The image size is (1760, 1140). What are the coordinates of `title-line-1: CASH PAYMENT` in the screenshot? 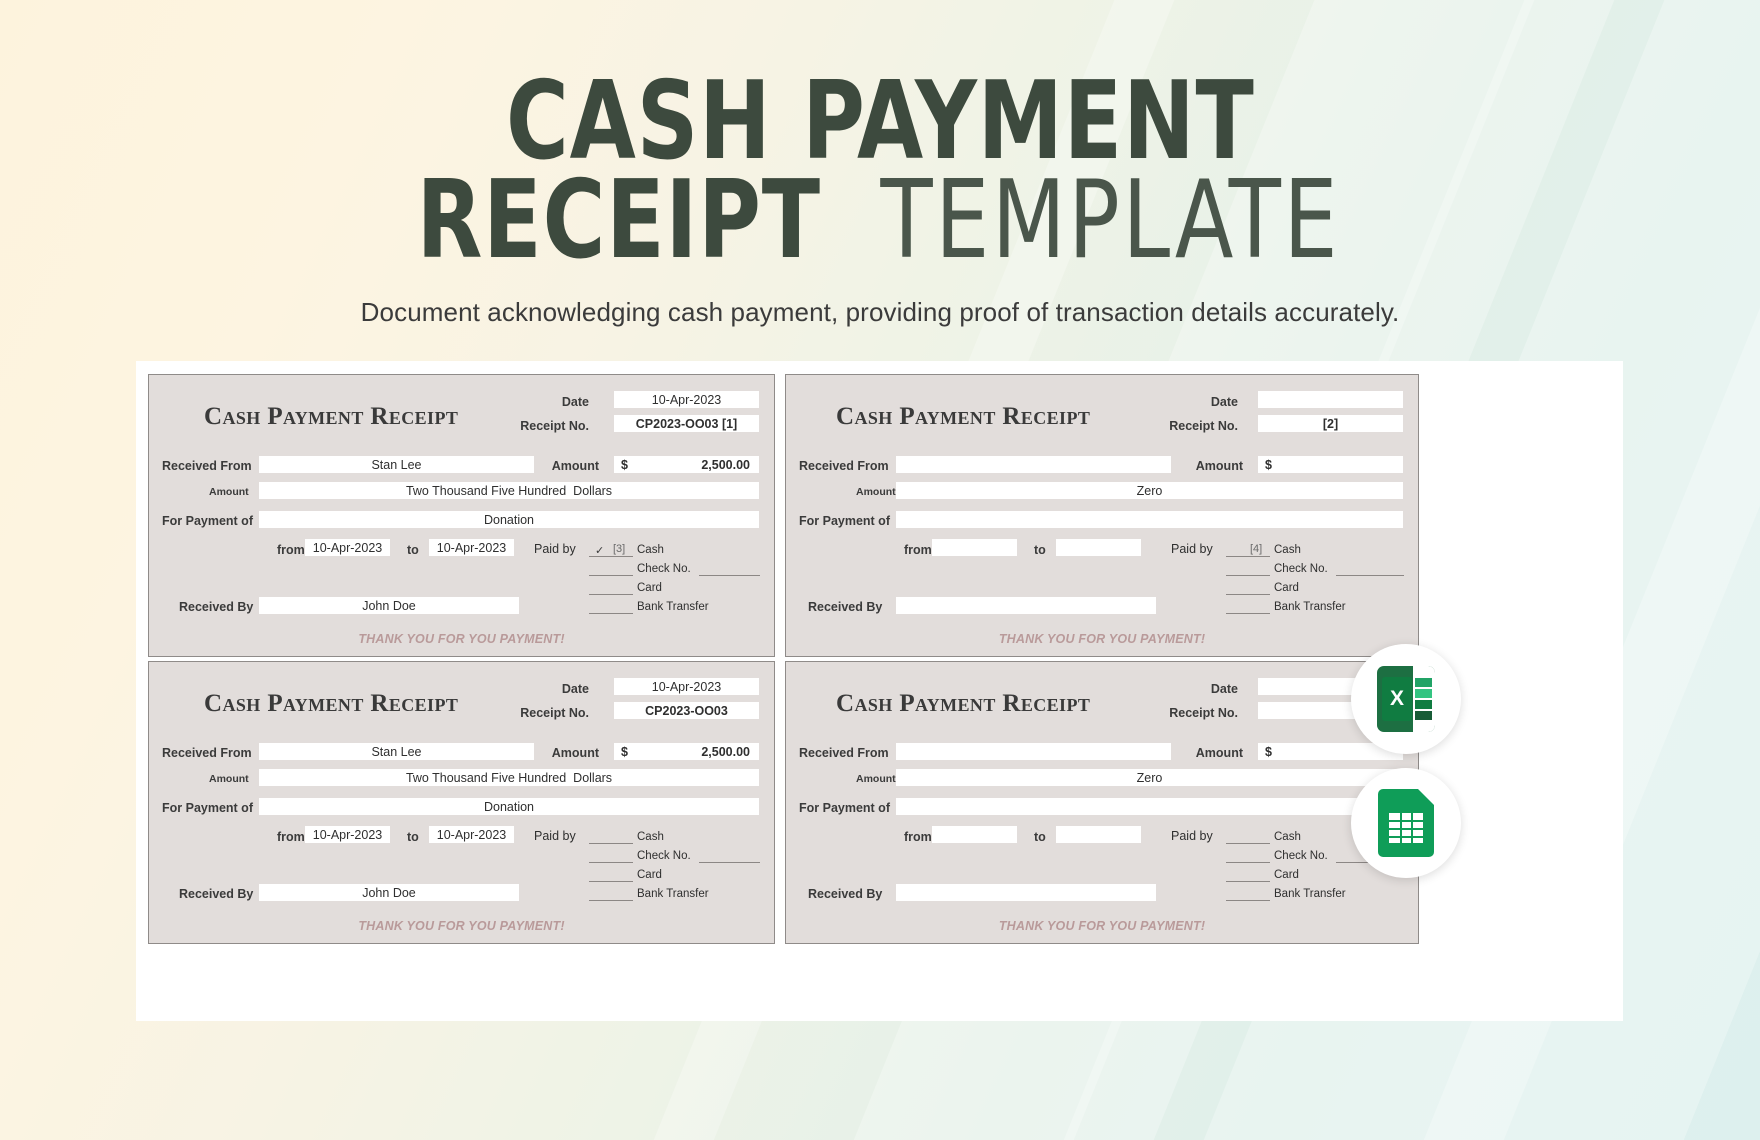 It's located at (880, 121).